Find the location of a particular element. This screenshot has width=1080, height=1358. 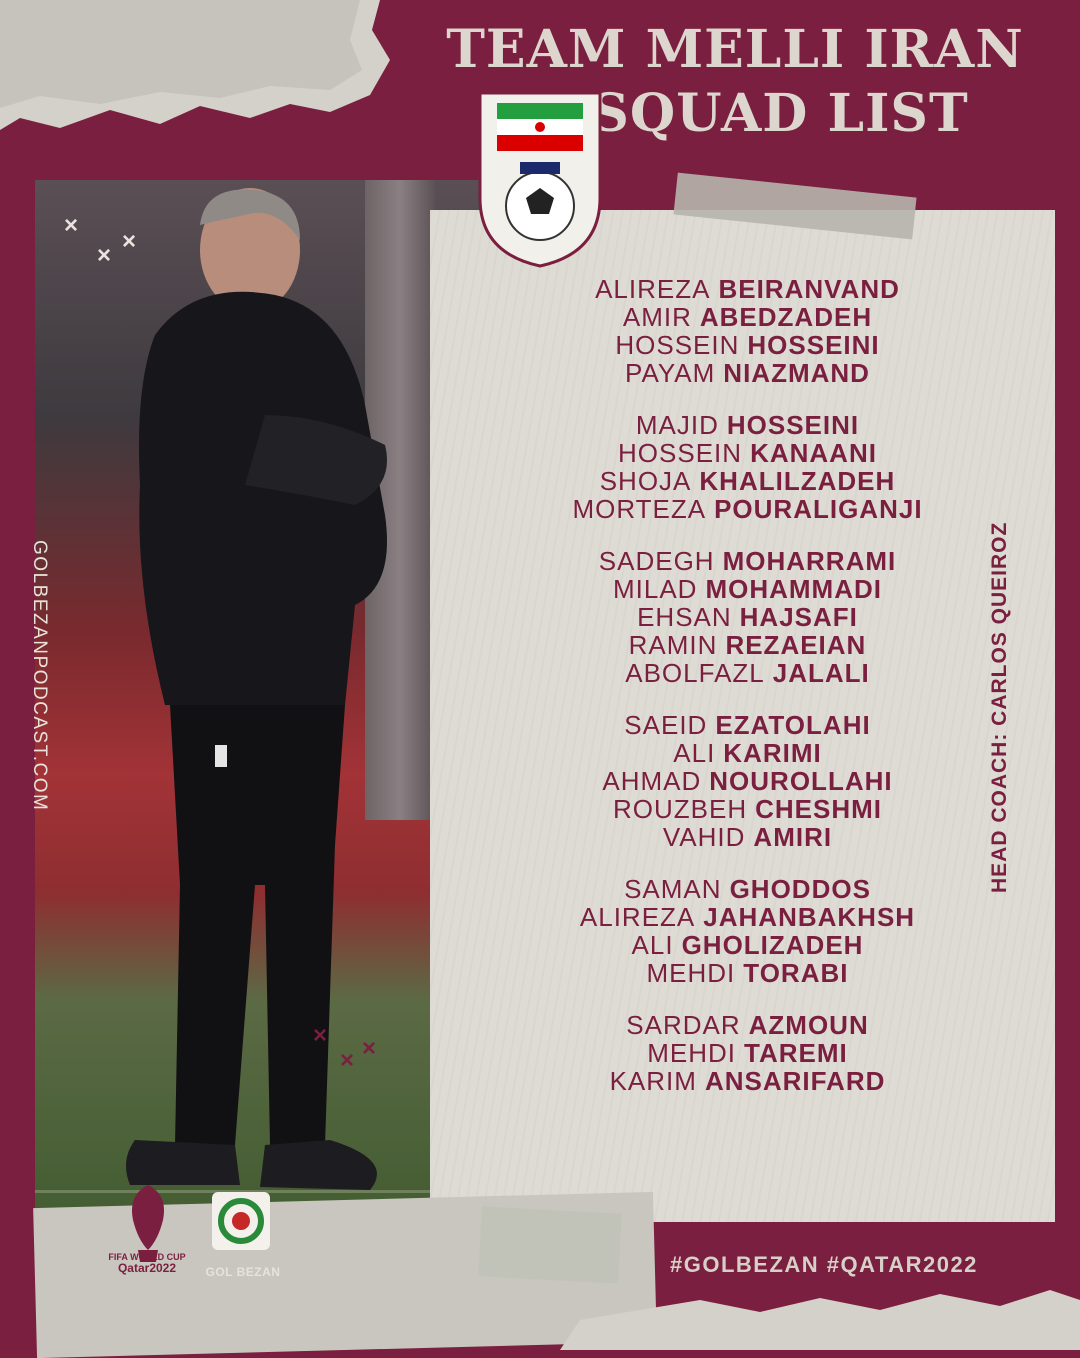

player-row: AMIR ABEDZADEH is located at coordinates (747, 317).